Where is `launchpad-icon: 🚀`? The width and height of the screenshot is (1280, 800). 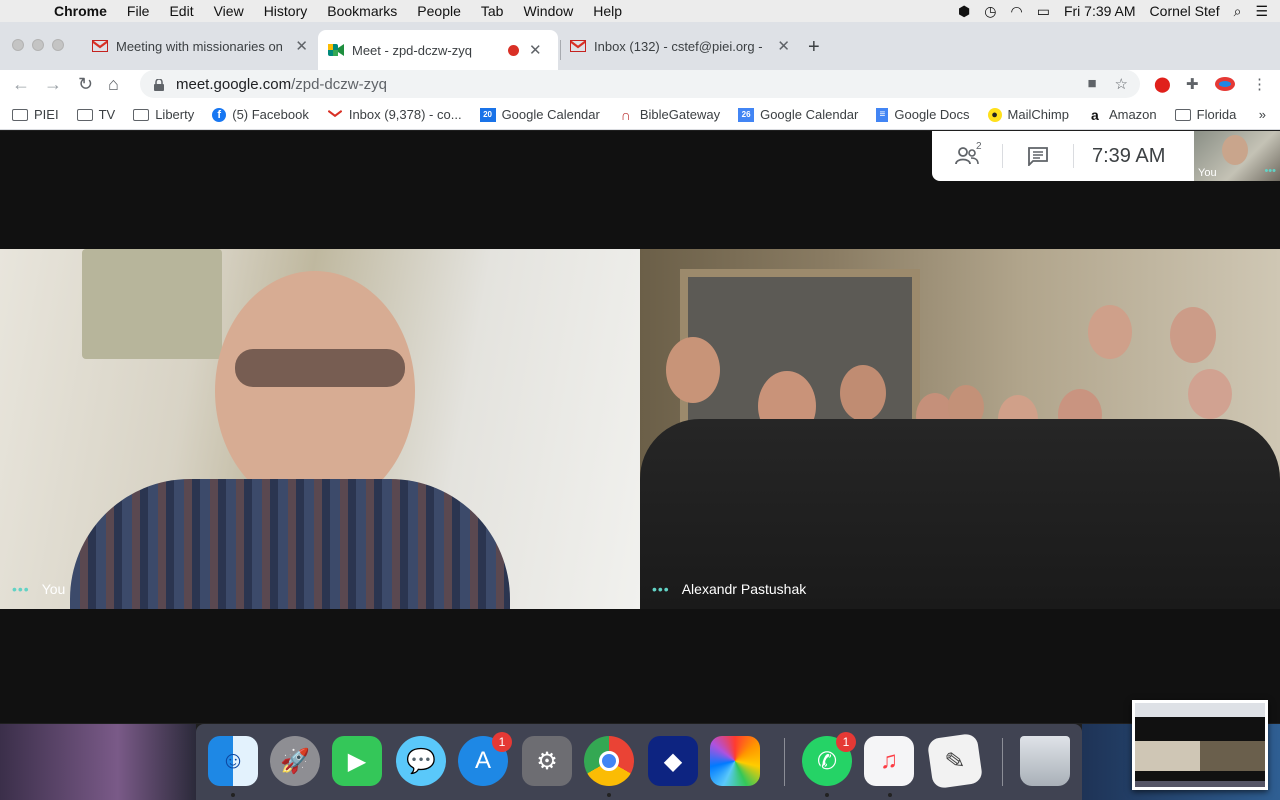
launchpad-icon: 🚀 is located at coordinates (295, 761).